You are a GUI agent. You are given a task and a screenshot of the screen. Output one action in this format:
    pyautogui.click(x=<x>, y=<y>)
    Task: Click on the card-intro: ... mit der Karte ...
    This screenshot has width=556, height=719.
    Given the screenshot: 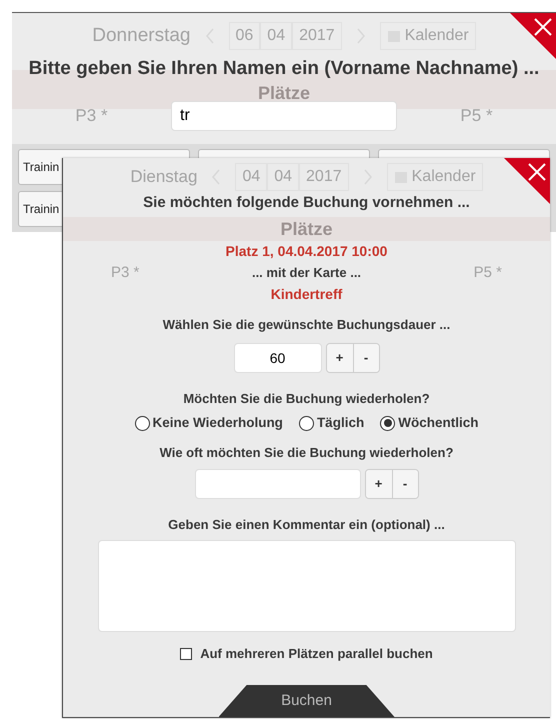 What is the action you would take?
    pyautogui.click(x=307, y=273)
    